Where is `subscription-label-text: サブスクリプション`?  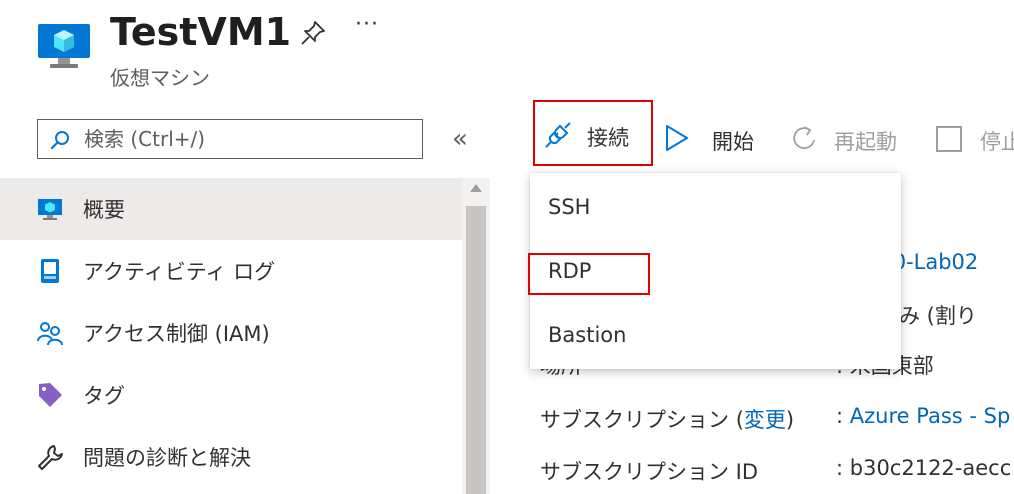
subscription-label-text: サブスクリプション is located at coordinates (634, 420).